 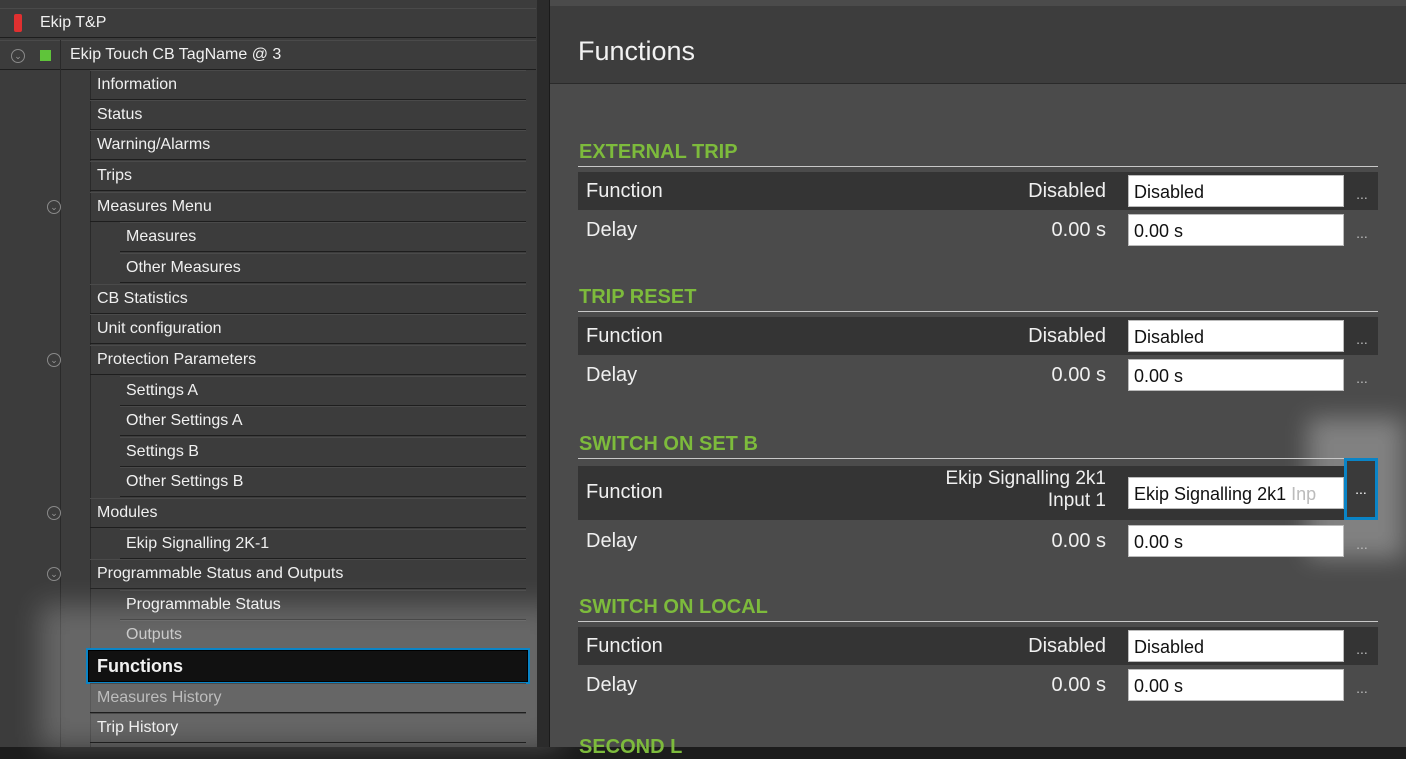 I want to click on tree-root: Ekip T&P, so click(x=268, y=23).